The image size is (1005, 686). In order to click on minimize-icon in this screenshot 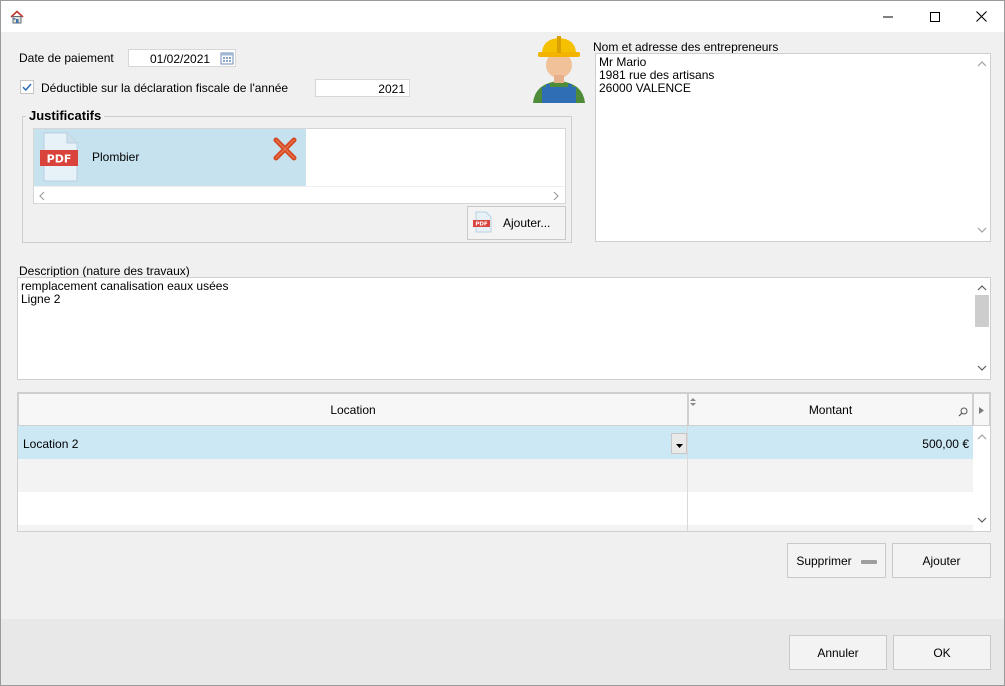, I will do `click(888, 17)`.